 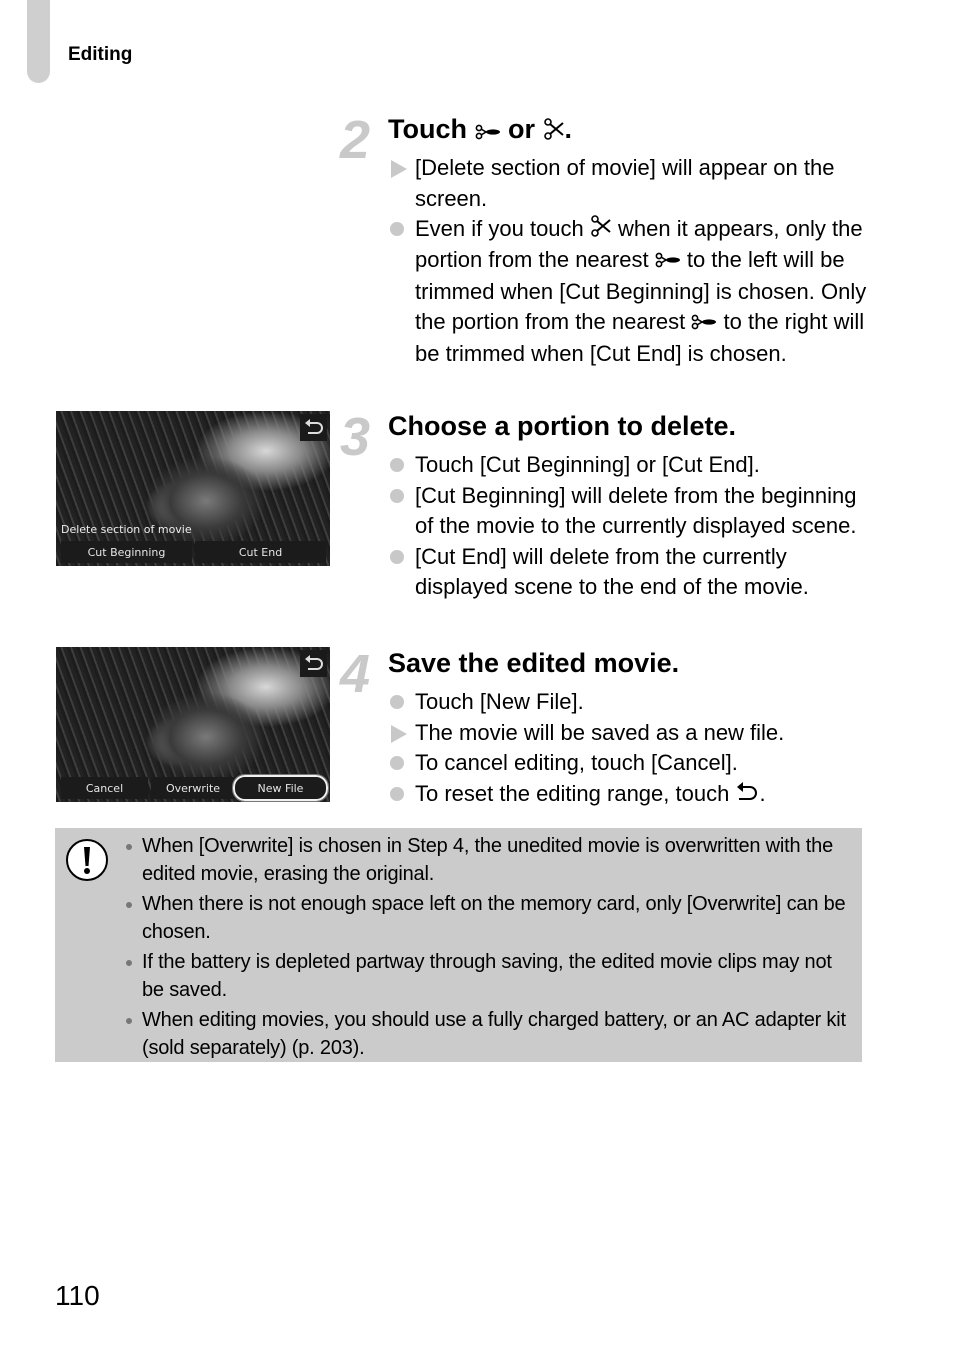 I want to click on cut-end-button: Cut End, so click(x=260, y=552).